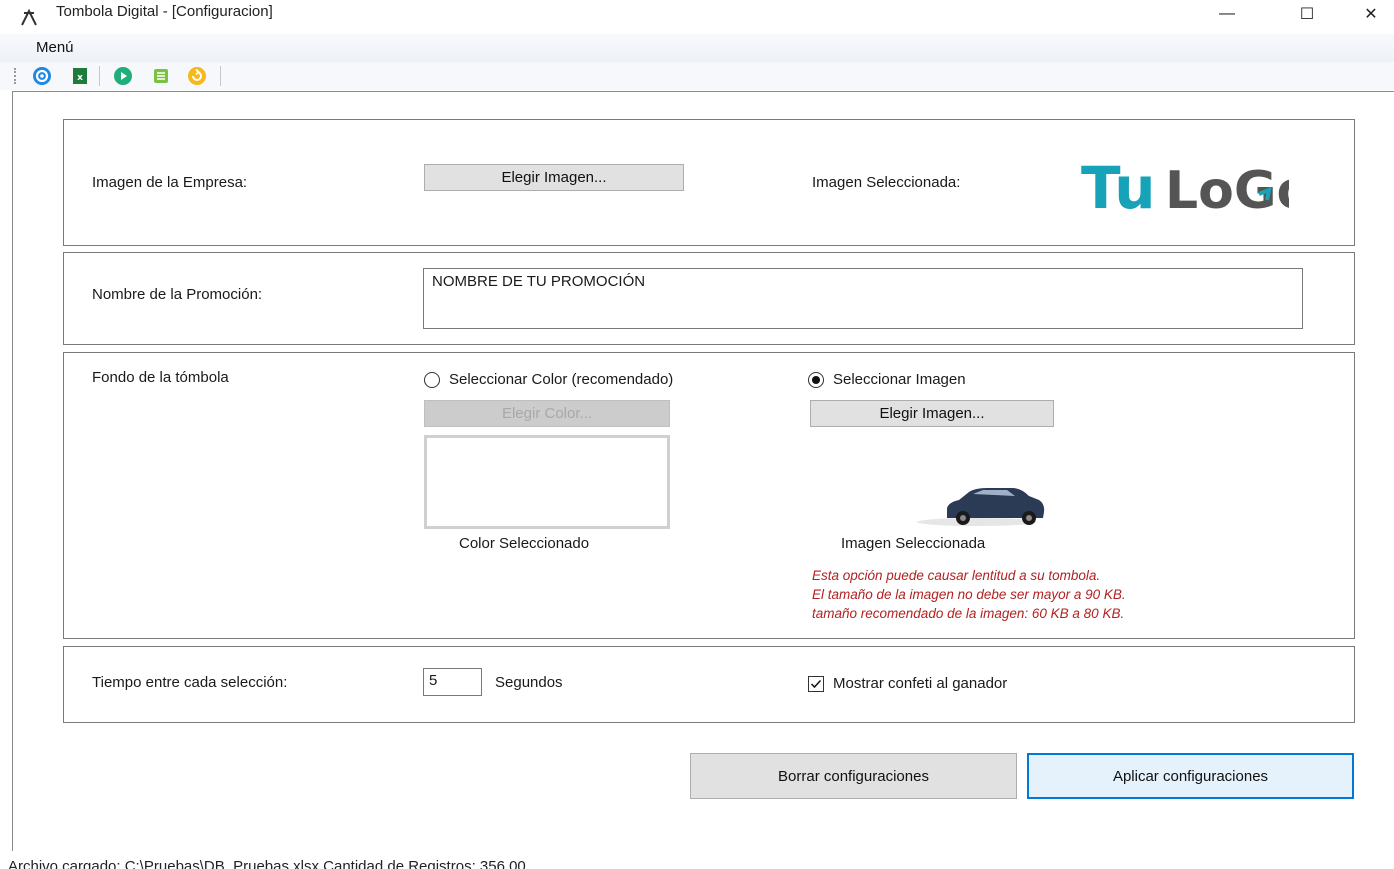 The image size is (1394, 869). I want to click on selected-image-label: Imagen Seleccionada:, so click(886, 182).